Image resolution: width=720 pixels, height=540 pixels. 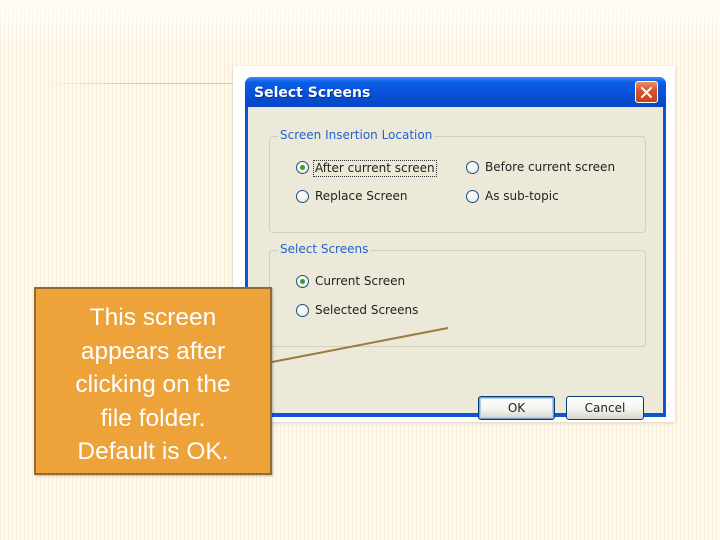 I want to click on callout-text-line: This screen, so click(x=153, y=317).